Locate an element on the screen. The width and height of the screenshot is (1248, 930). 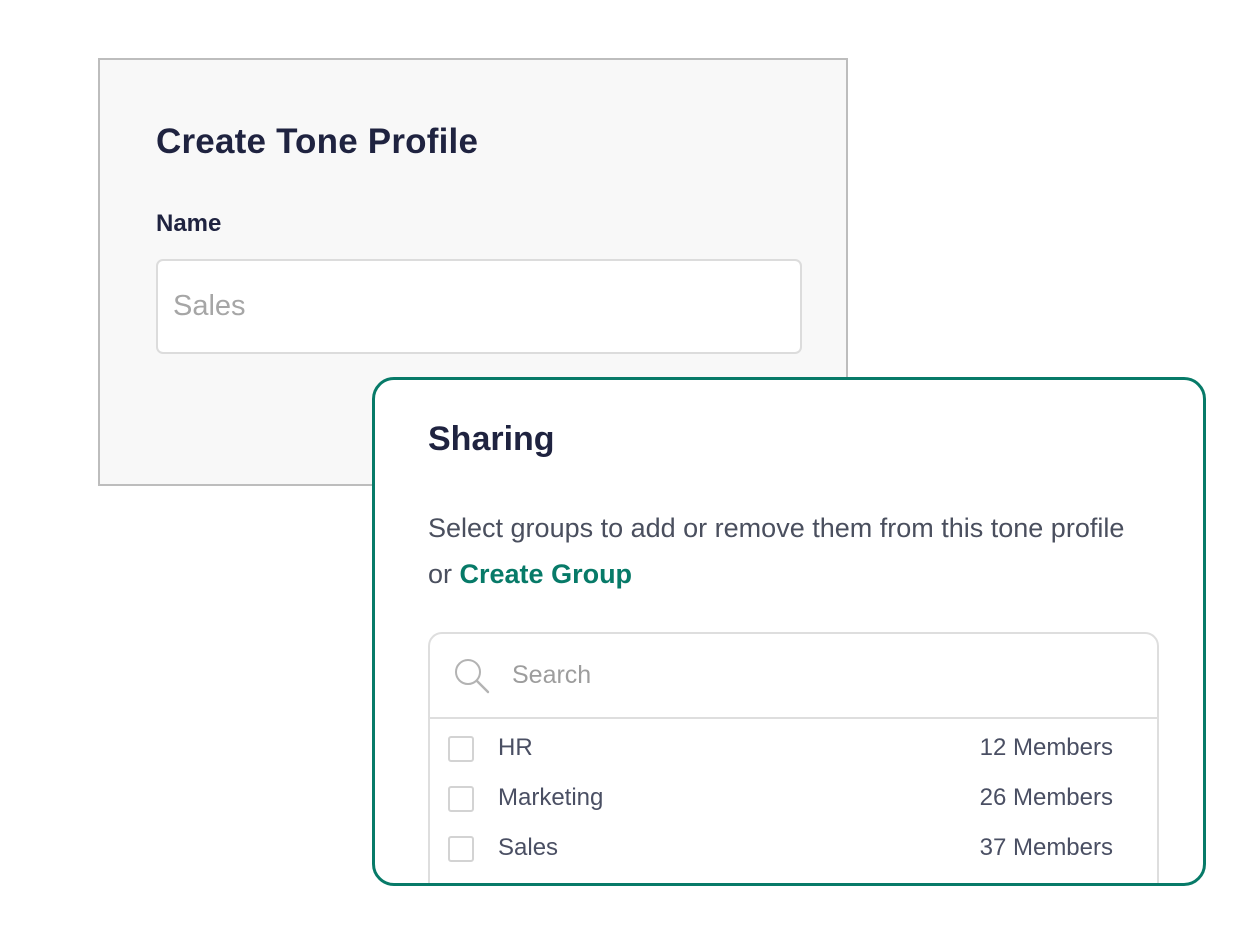
group-member-count: 26 Members is located at coordinates (1046, 797).